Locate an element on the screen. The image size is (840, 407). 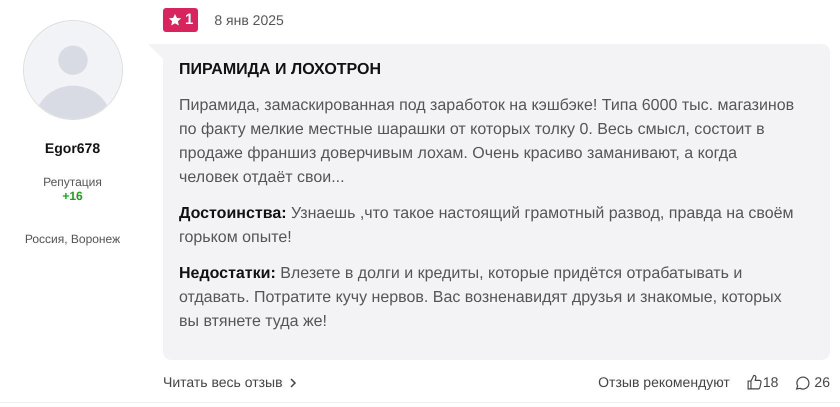
review-section: Достоинства: Узнаешь ,что такое настоящий грамотный развод, правда на своём горьком опыте! is located at coordinates (487, 226).